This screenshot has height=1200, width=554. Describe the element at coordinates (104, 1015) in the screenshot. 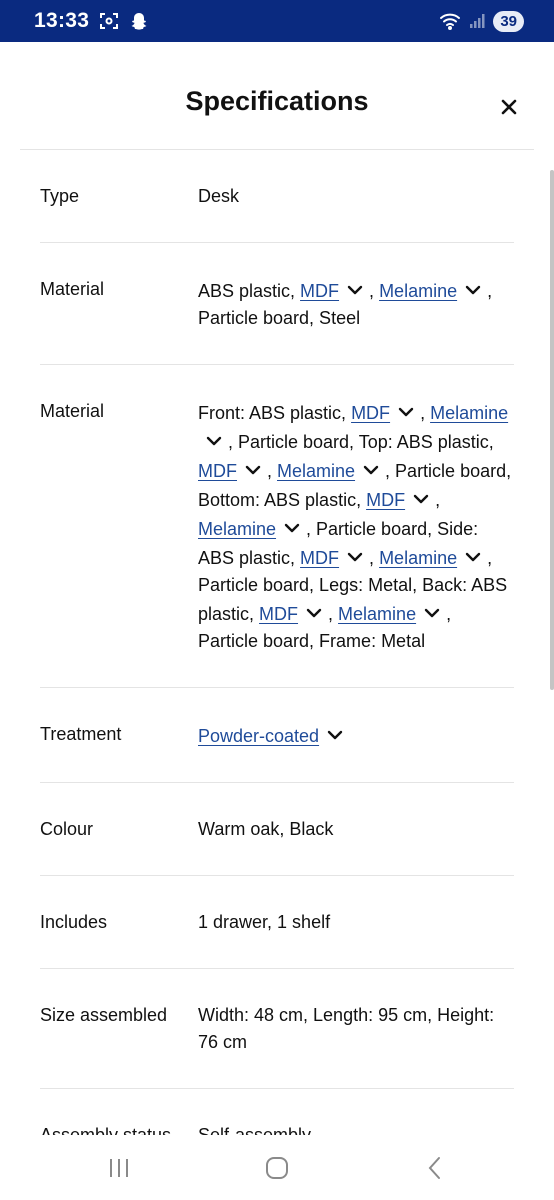

I see `spec-label: Size assembled` at that location.